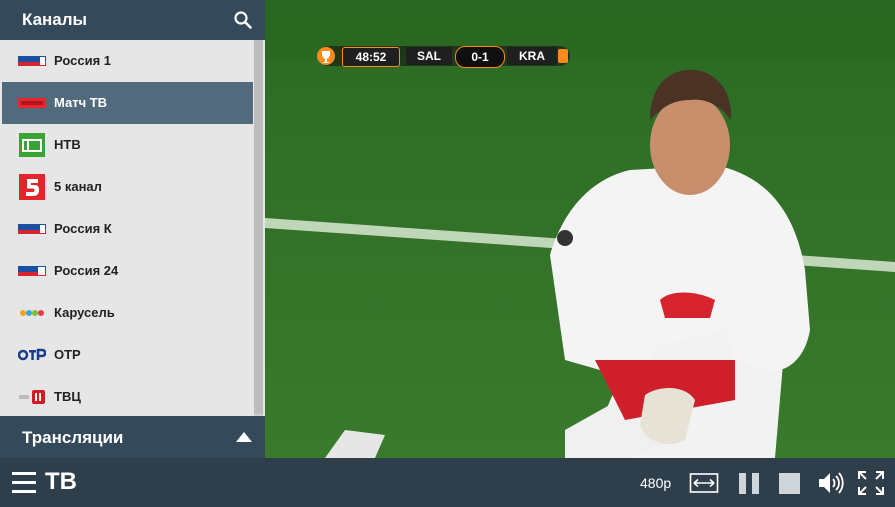 The image size is (895, 507). What do you see at coordinates (127, 271) in the screenshot?
I see `channel-item-russia24: Россия 24` at bounding box center [127, 271].